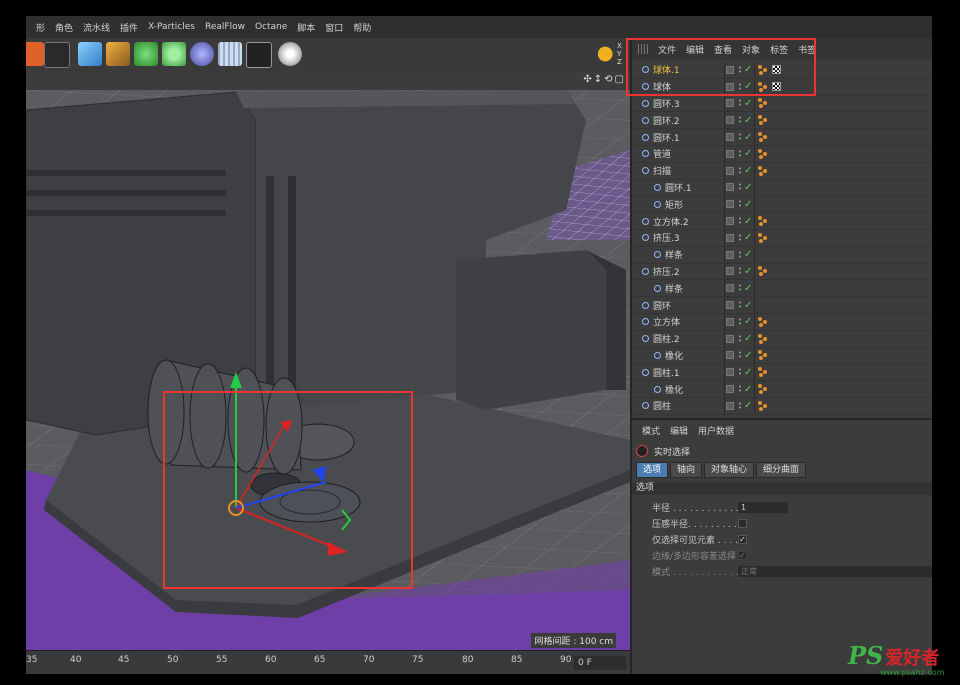  Describe the element at coordinates (782, 238) in the screenshot. I see `object-row: 挤压.3 • • ✓` at that location.